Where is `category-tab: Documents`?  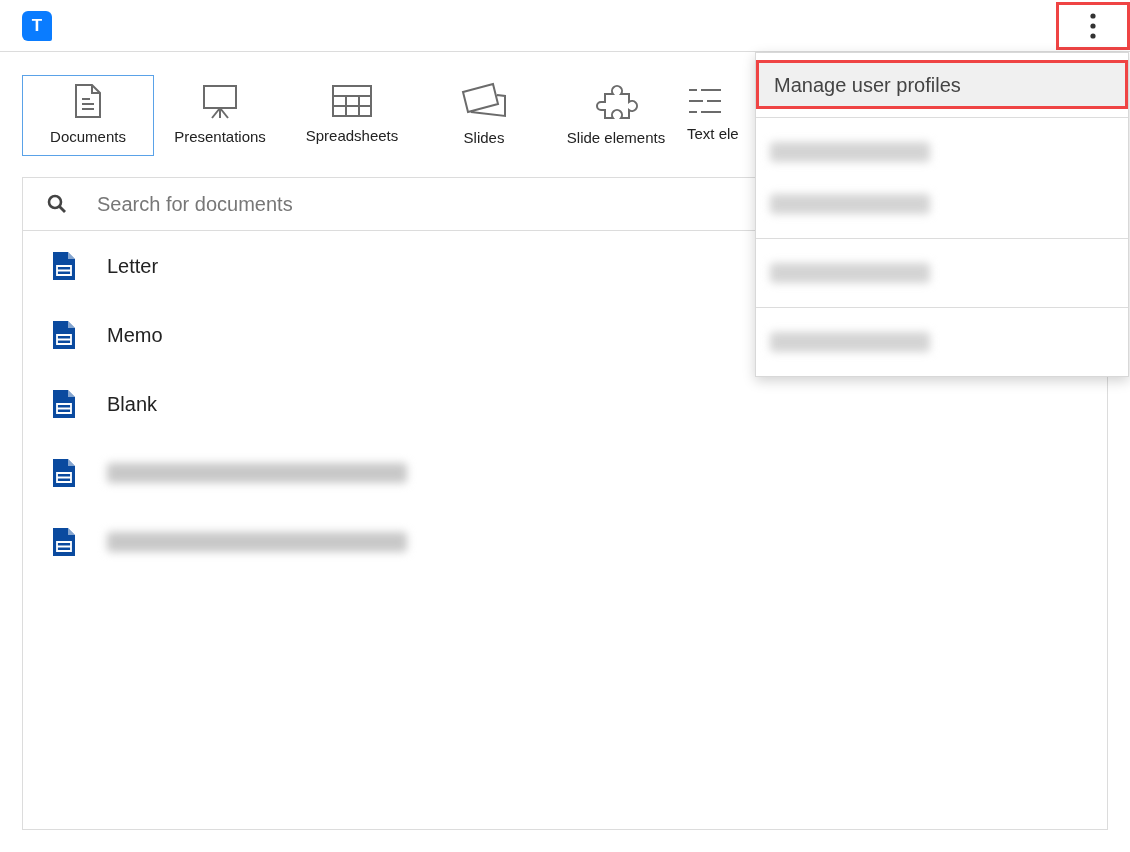 category-tab: Documents is located at coordinates (88, 115).